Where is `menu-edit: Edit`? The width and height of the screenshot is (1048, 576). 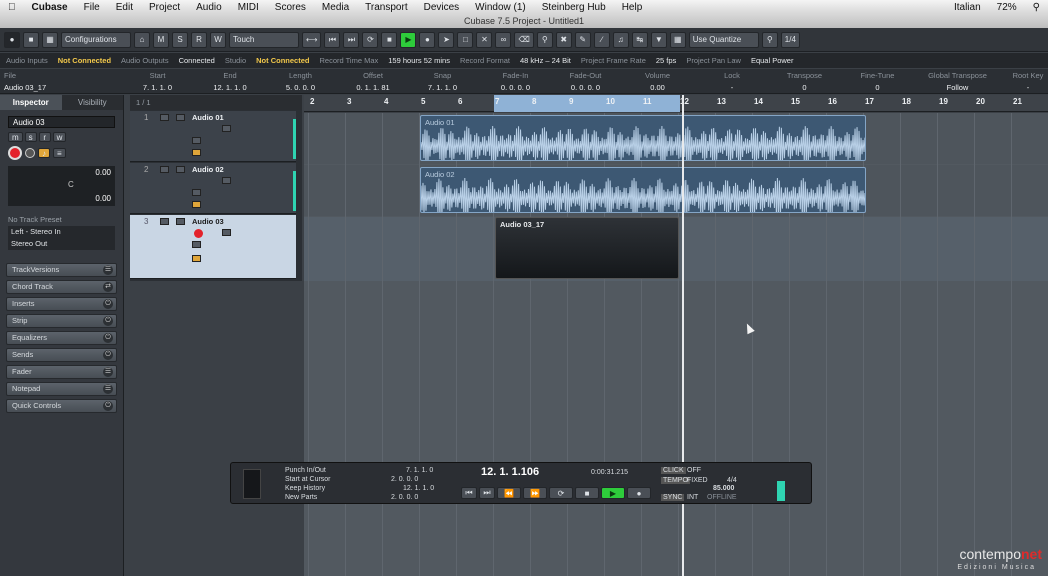 menu-edit: Edit is located at coordinates (124, 7).